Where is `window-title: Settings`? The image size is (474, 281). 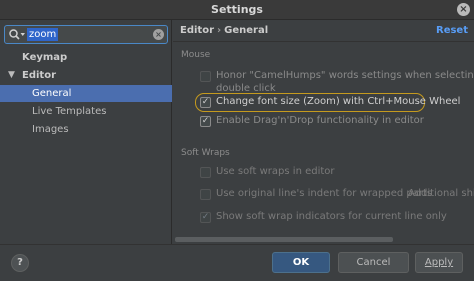
window-title: Settings is located at coordinates (237, 9).